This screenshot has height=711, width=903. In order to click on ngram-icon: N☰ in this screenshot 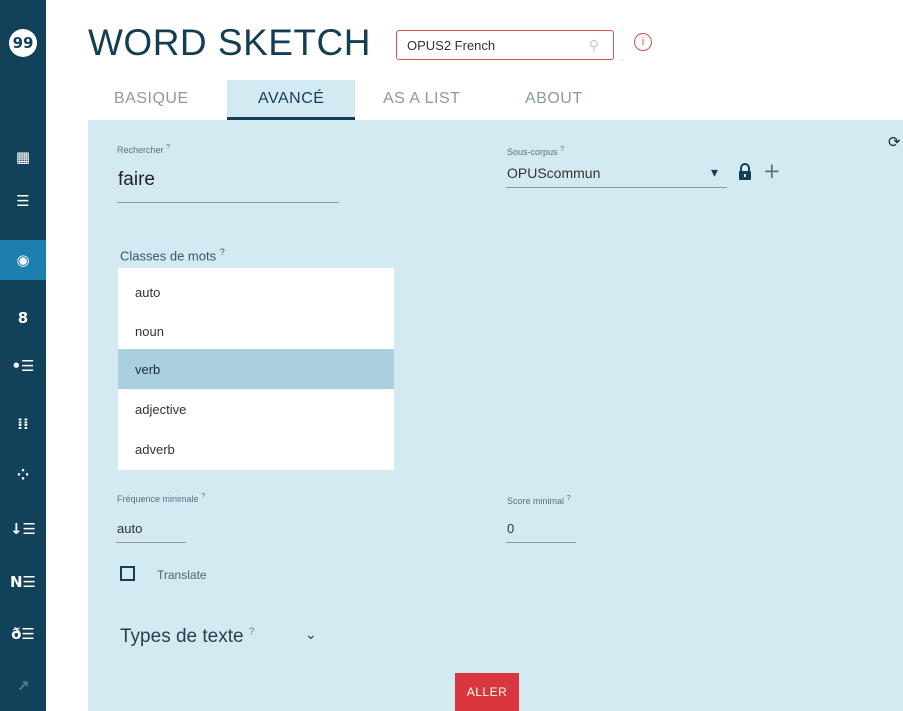, I will do `click(23, 582)`.